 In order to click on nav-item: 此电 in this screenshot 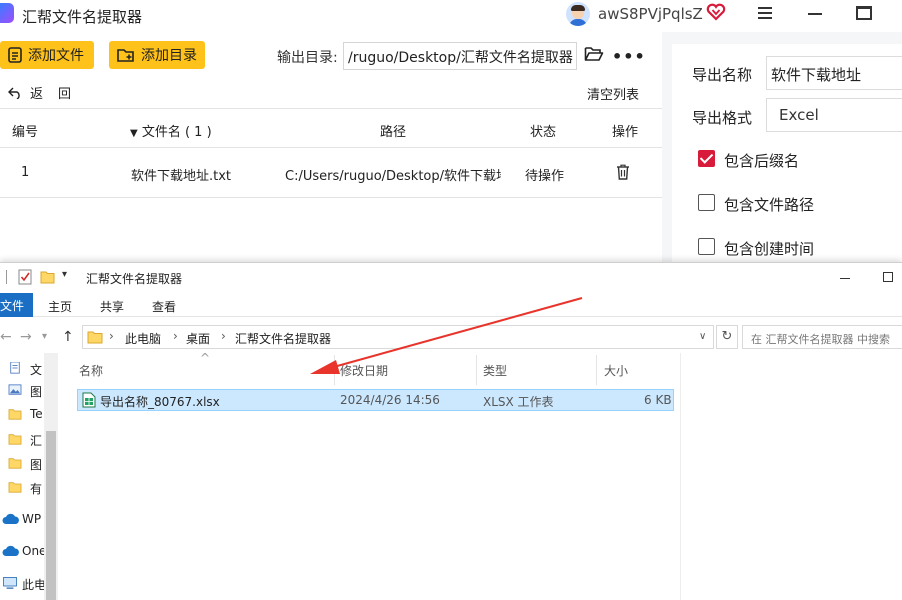, I will do `click(22, 584)`.